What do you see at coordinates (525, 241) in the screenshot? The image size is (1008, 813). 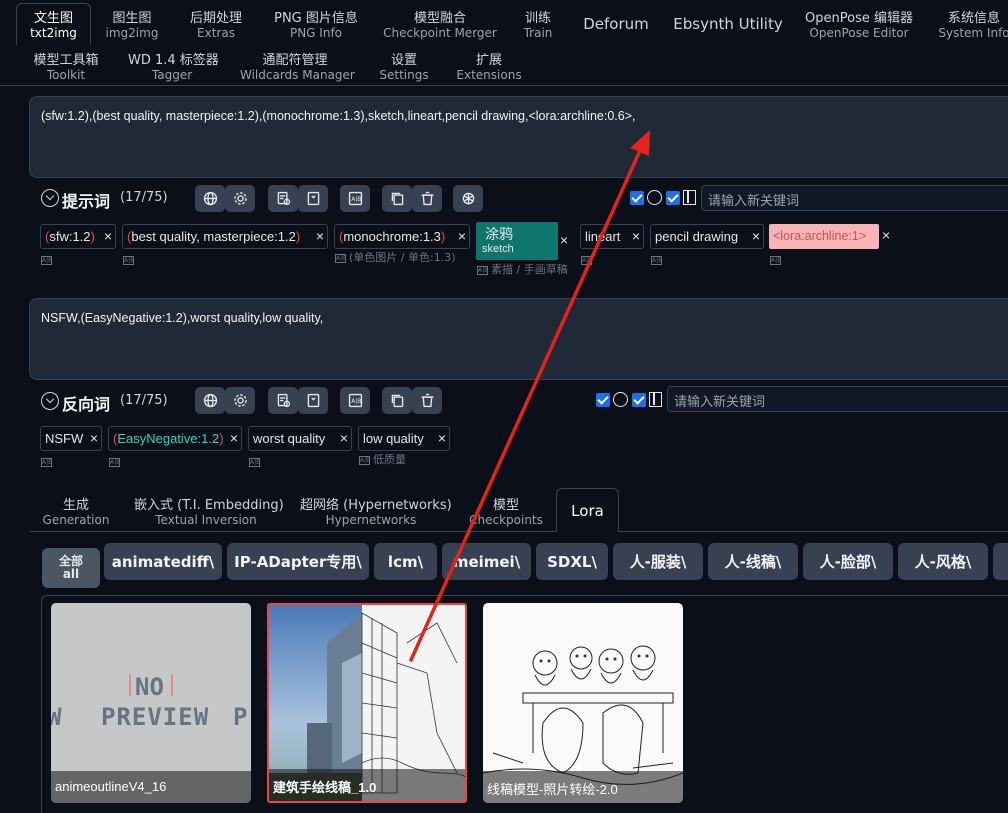 I see `prompt-tag-highlighted: 涂鸦 sketch ×` at bounding box center [525, 241].